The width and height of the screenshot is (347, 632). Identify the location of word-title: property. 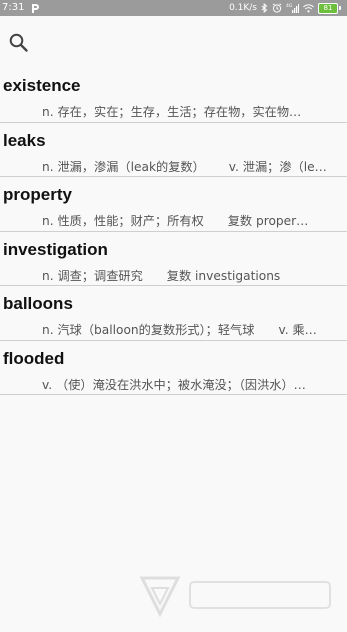
(37, 194).